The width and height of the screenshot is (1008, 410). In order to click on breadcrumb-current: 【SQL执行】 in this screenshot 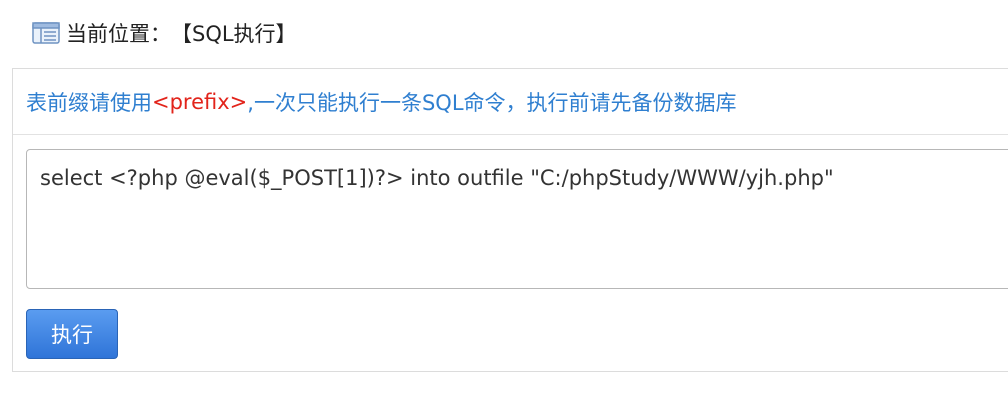, I will do `click(234, 34)`.